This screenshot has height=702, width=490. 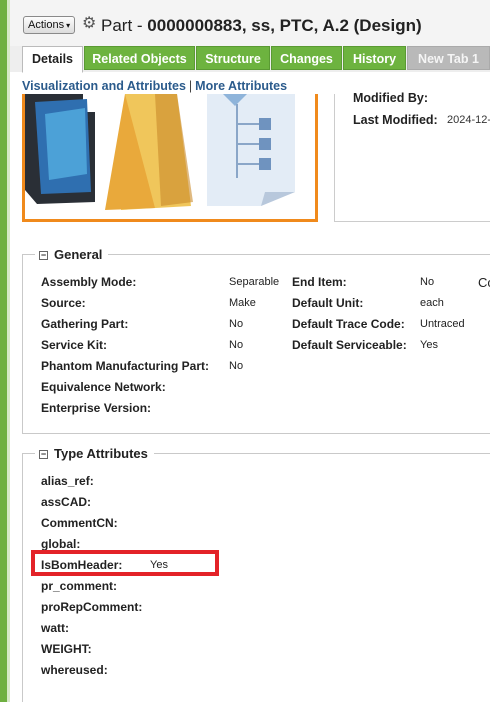 I want to click on title-prefix: Part -, so click(x=124, y=25).